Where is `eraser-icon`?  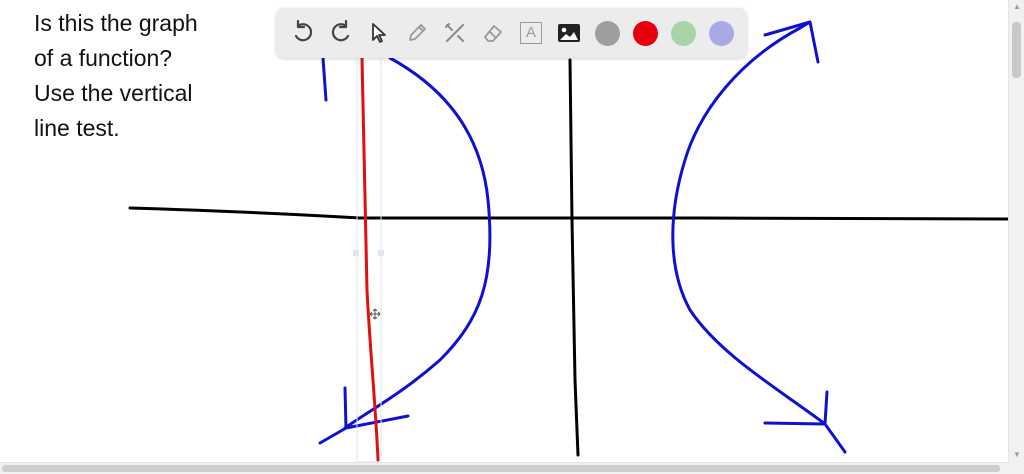 eraser-icon is located at coordinates (493, 33).